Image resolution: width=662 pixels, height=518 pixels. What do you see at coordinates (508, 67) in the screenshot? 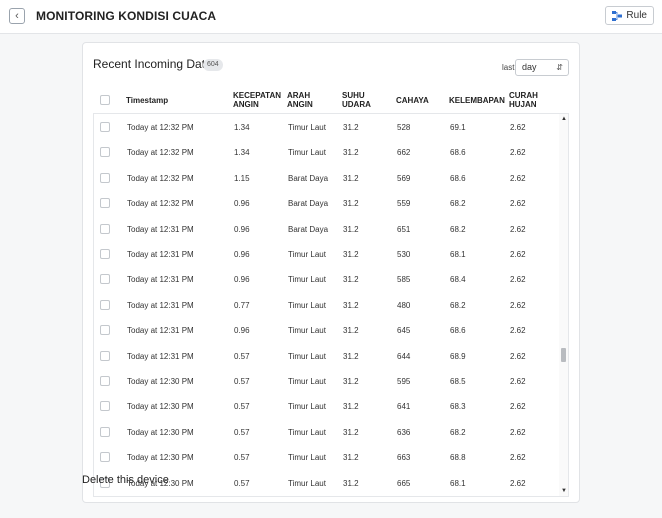
I see `period-label: last` at bounding box center [508, 67].